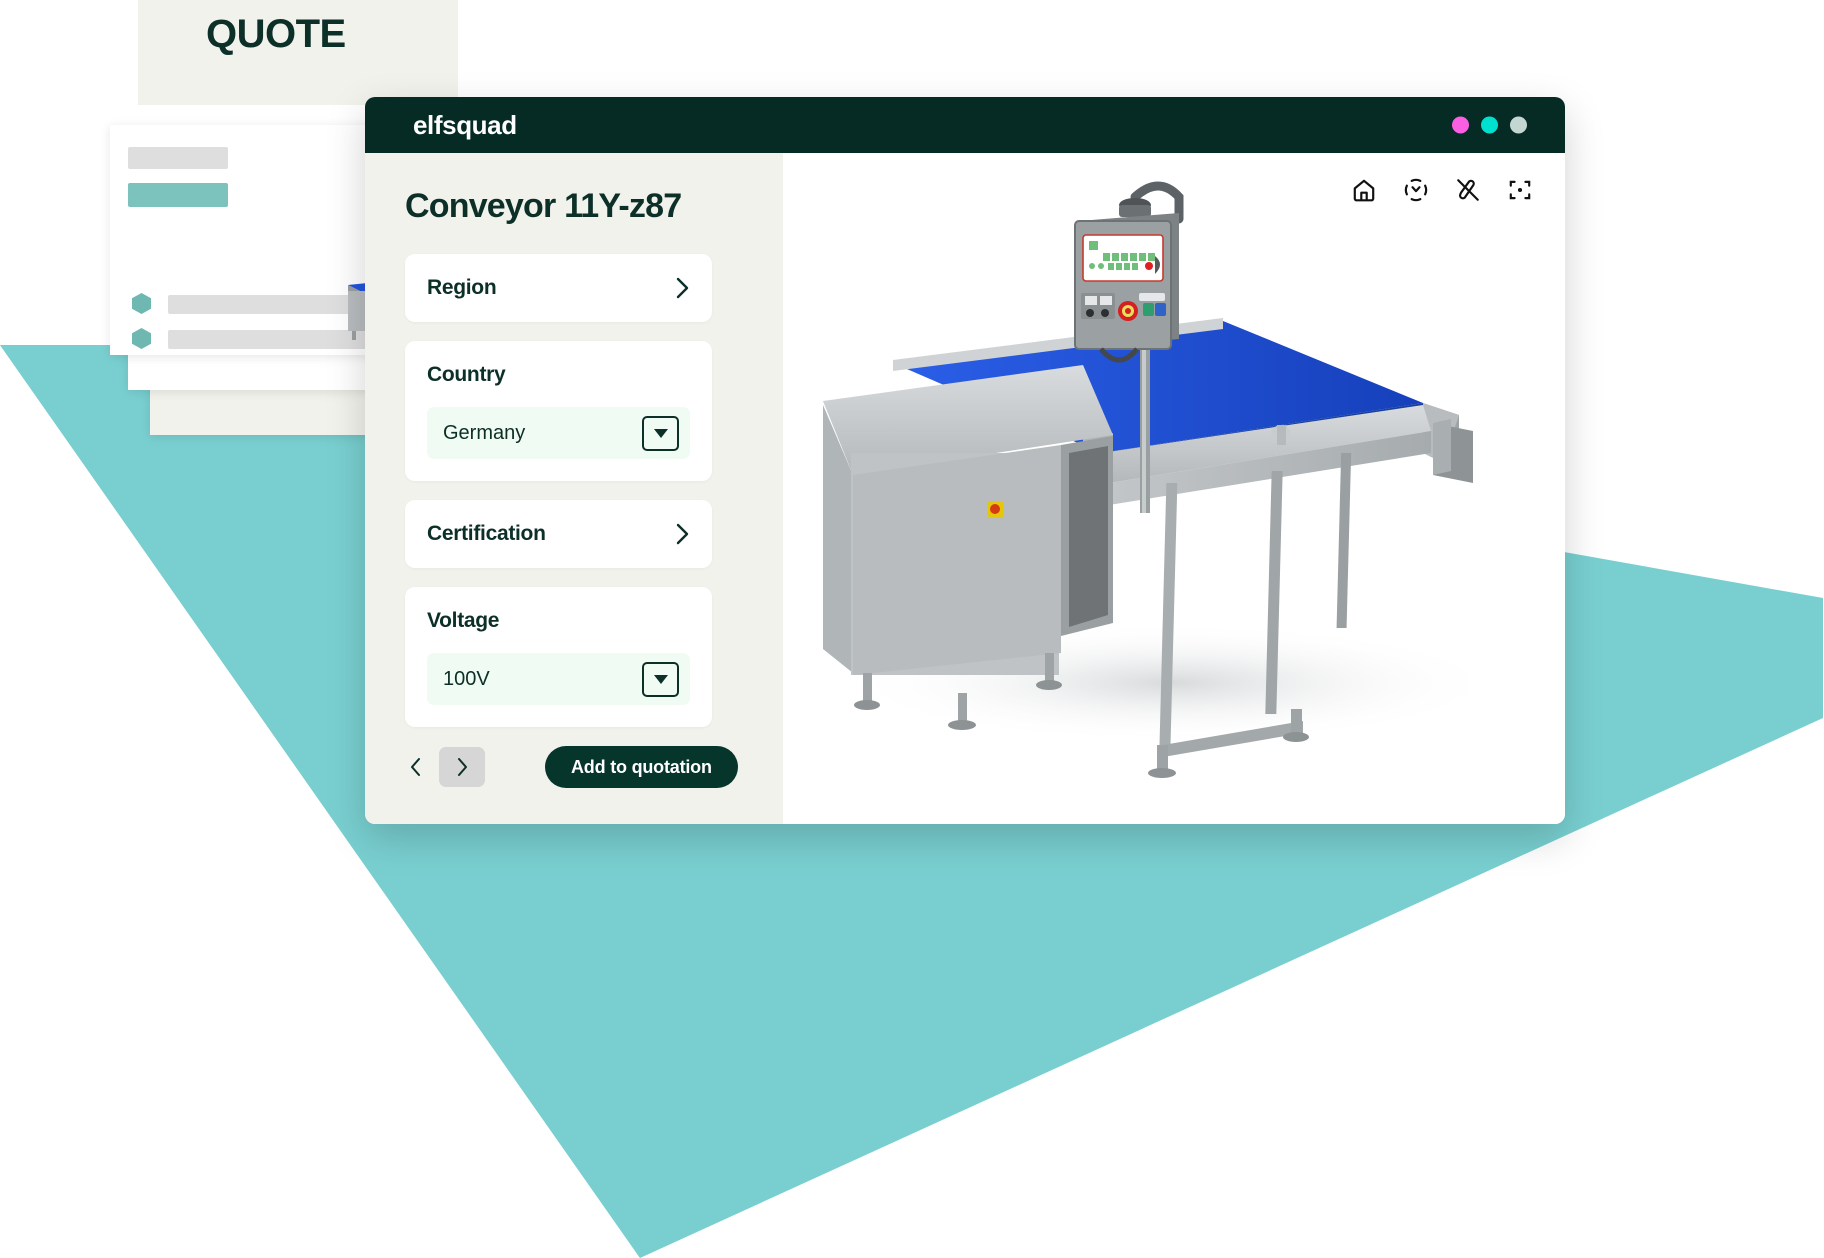  I want to click on field-voltage: Voltage 100V, so click(558, 657).